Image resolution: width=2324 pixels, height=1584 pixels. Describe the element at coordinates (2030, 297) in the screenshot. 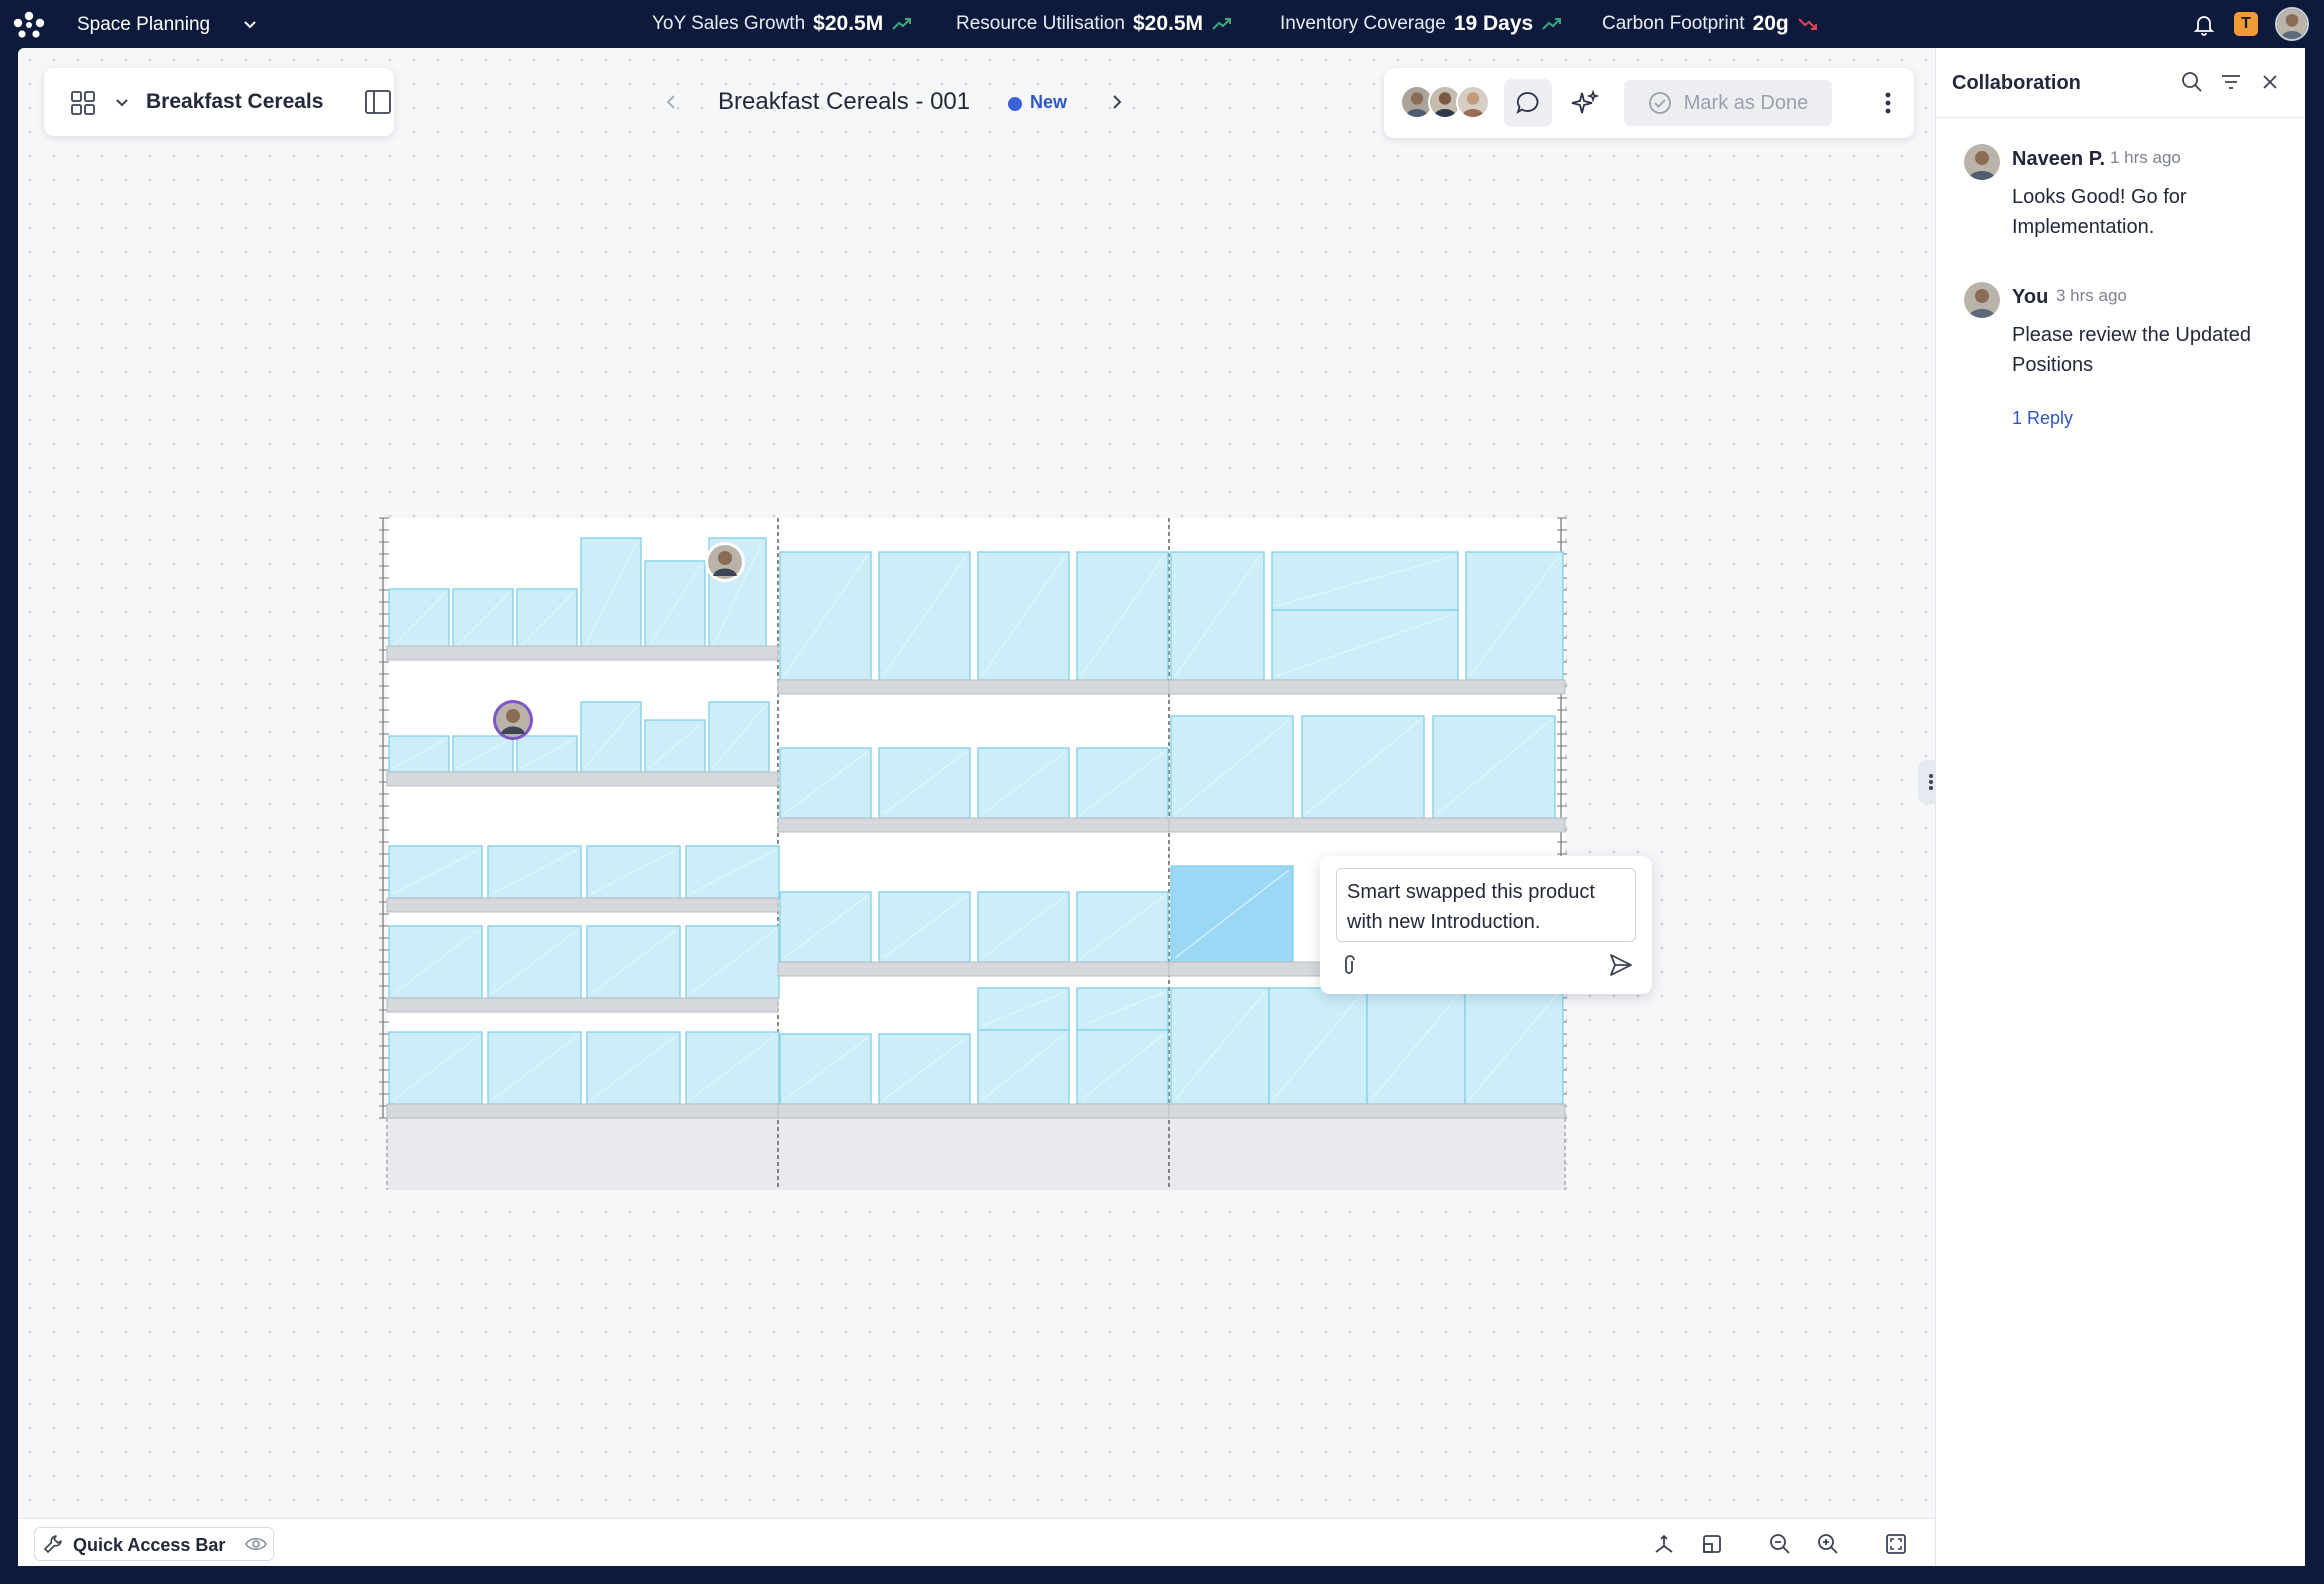

I see `comment-author: You` at that location.